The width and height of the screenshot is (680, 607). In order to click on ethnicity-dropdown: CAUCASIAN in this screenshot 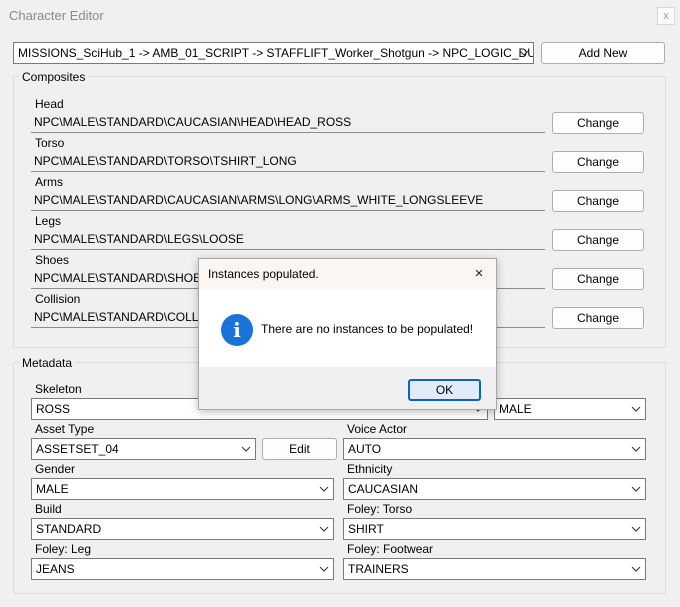, I will do `click(494, 489)`.